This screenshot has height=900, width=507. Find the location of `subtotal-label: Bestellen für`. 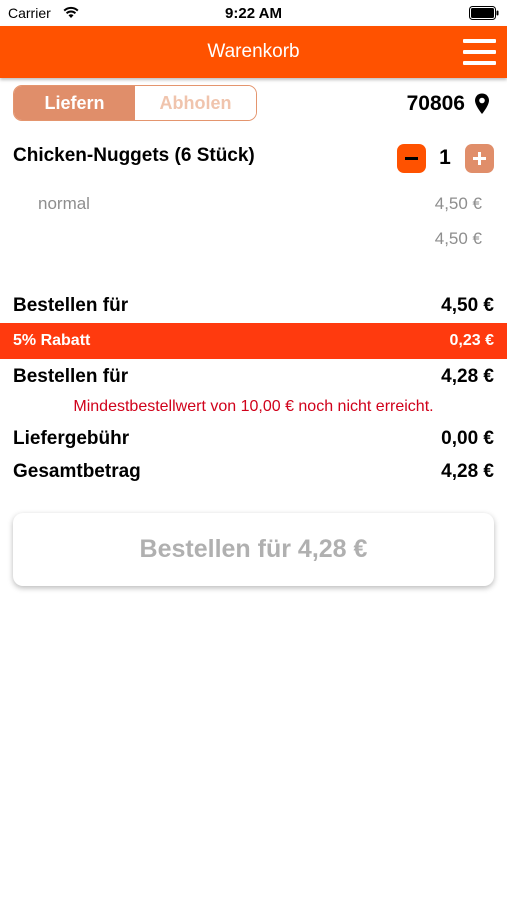

subtotal-label: Bestellen für is located at coordinates (71, 305).